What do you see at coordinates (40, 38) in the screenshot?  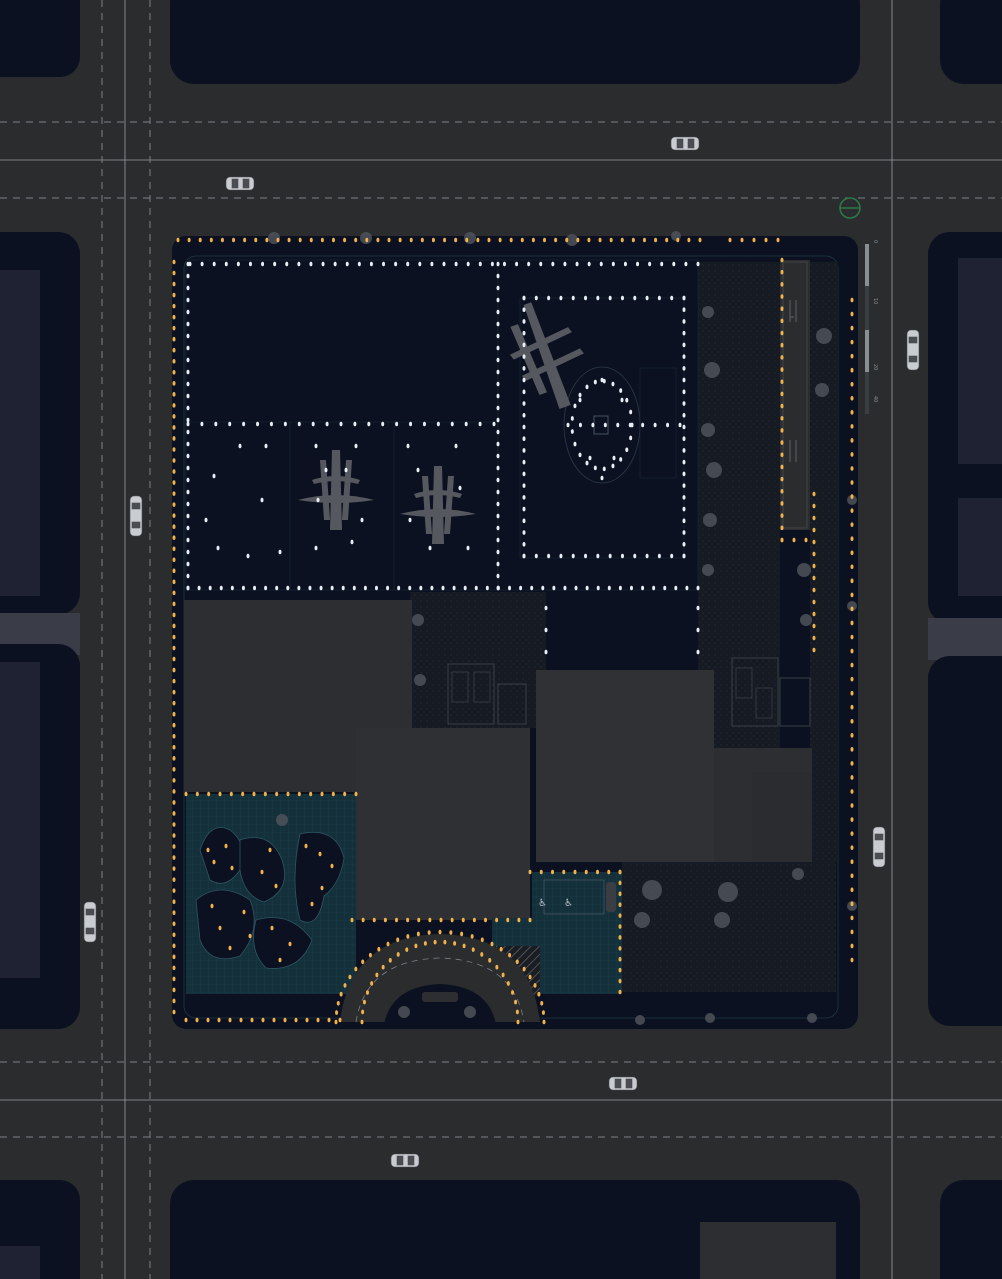 I see `block-top-left` at bounding box center [40, 38].